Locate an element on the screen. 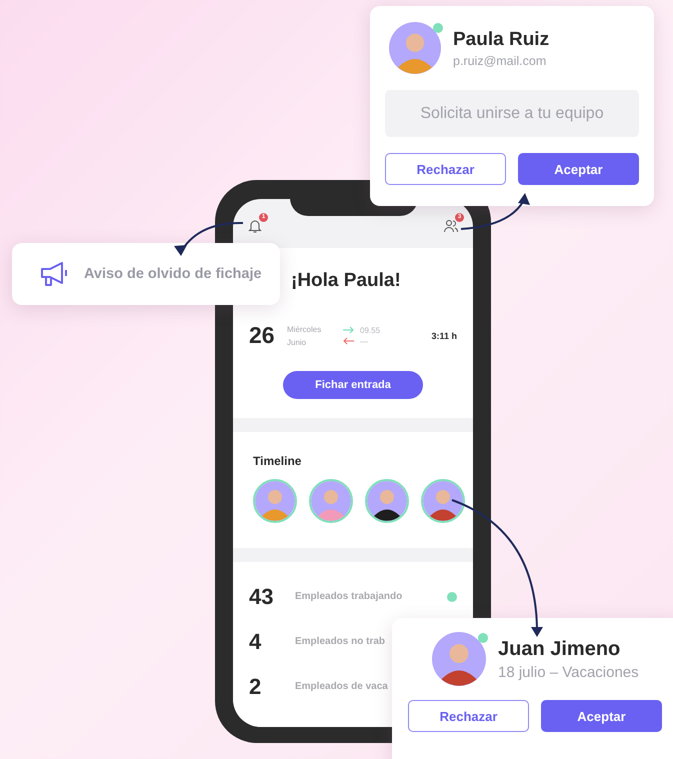 This screenshot has height=759, width=673. stat-count: 43 is located at coordinates (261, 597).